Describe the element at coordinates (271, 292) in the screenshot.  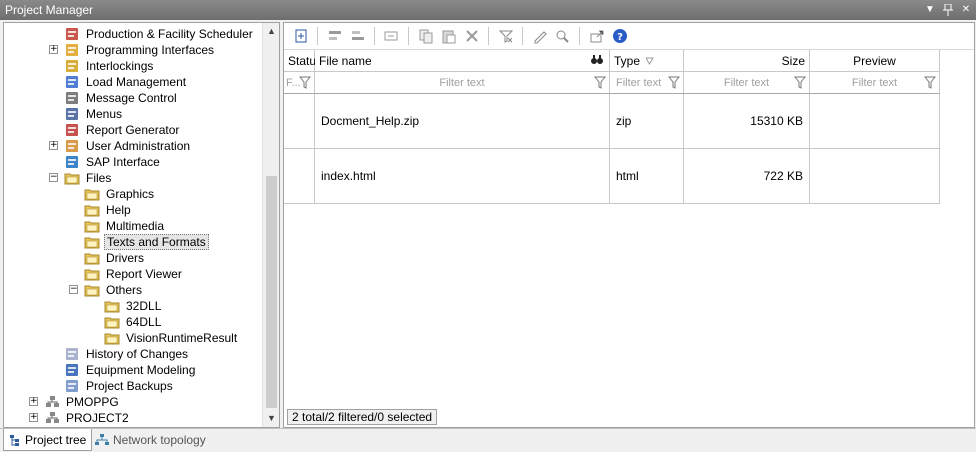
I see `scrollbar-thumb` at that location.